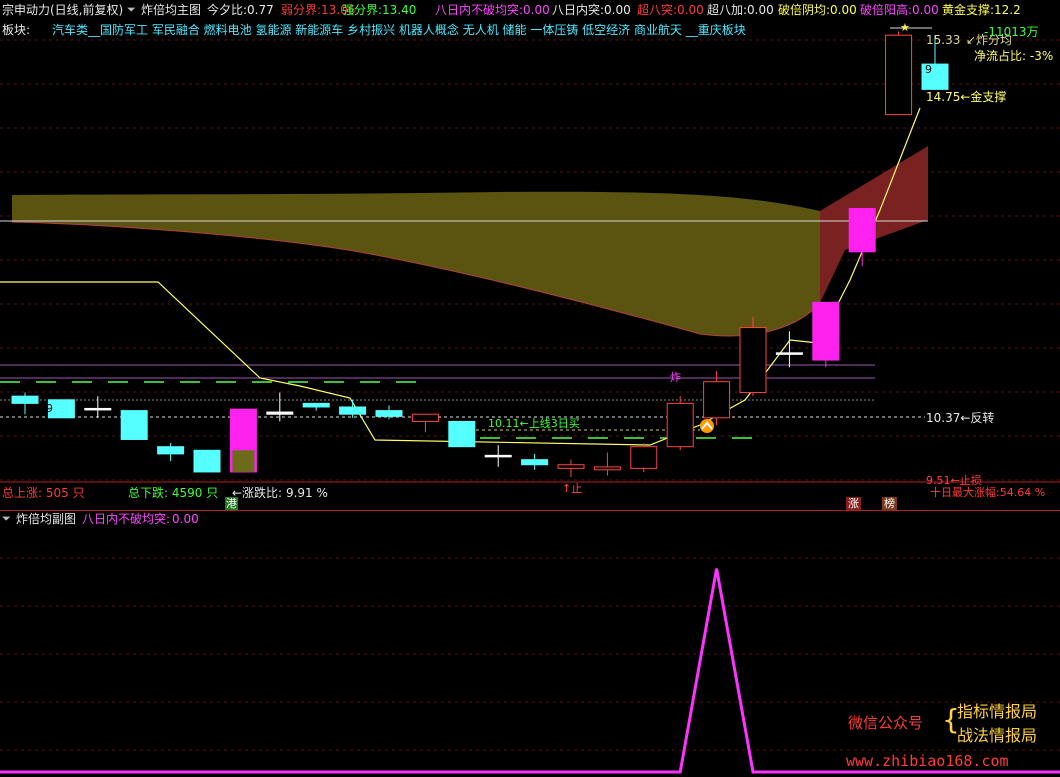  I want to click on ma-band-olive, so click(416, 264).